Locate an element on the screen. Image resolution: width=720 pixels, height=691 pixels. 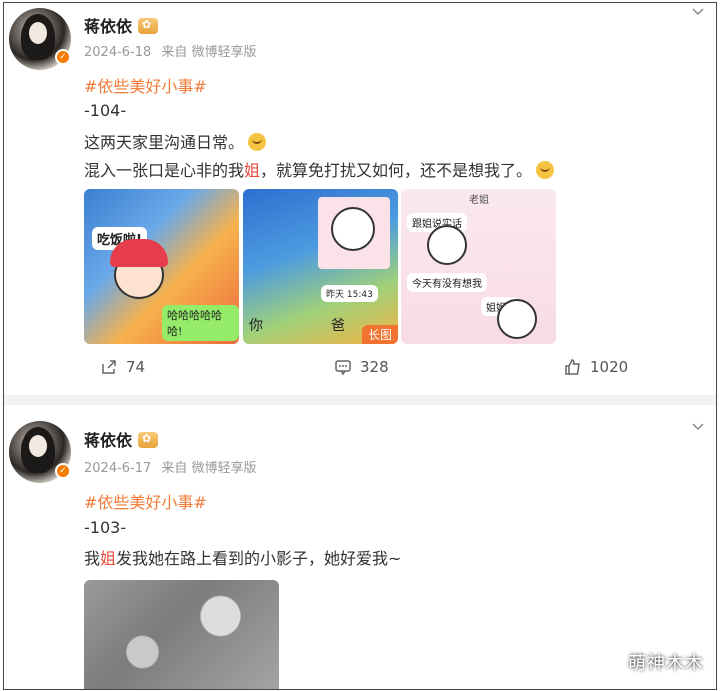
post-number: -103- is located at coordinates (105, 527).